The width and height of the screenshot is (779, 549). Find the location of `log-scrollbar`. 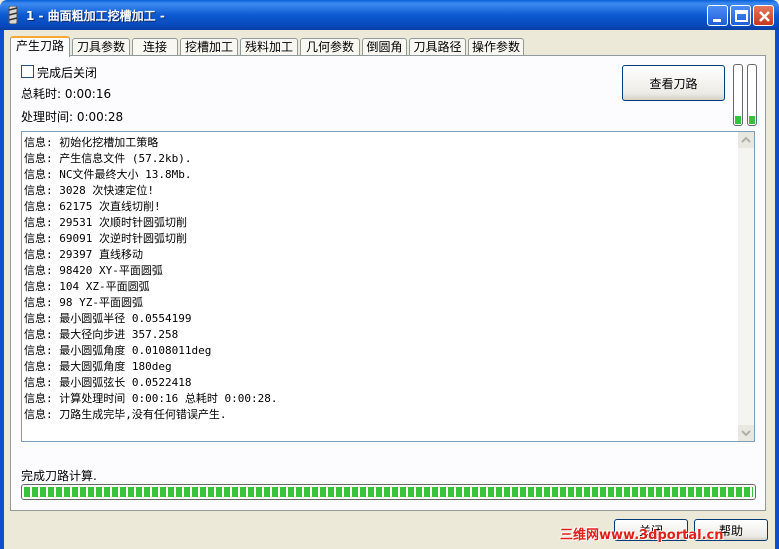

log-scrollbar is located at coordinates (746, 286).